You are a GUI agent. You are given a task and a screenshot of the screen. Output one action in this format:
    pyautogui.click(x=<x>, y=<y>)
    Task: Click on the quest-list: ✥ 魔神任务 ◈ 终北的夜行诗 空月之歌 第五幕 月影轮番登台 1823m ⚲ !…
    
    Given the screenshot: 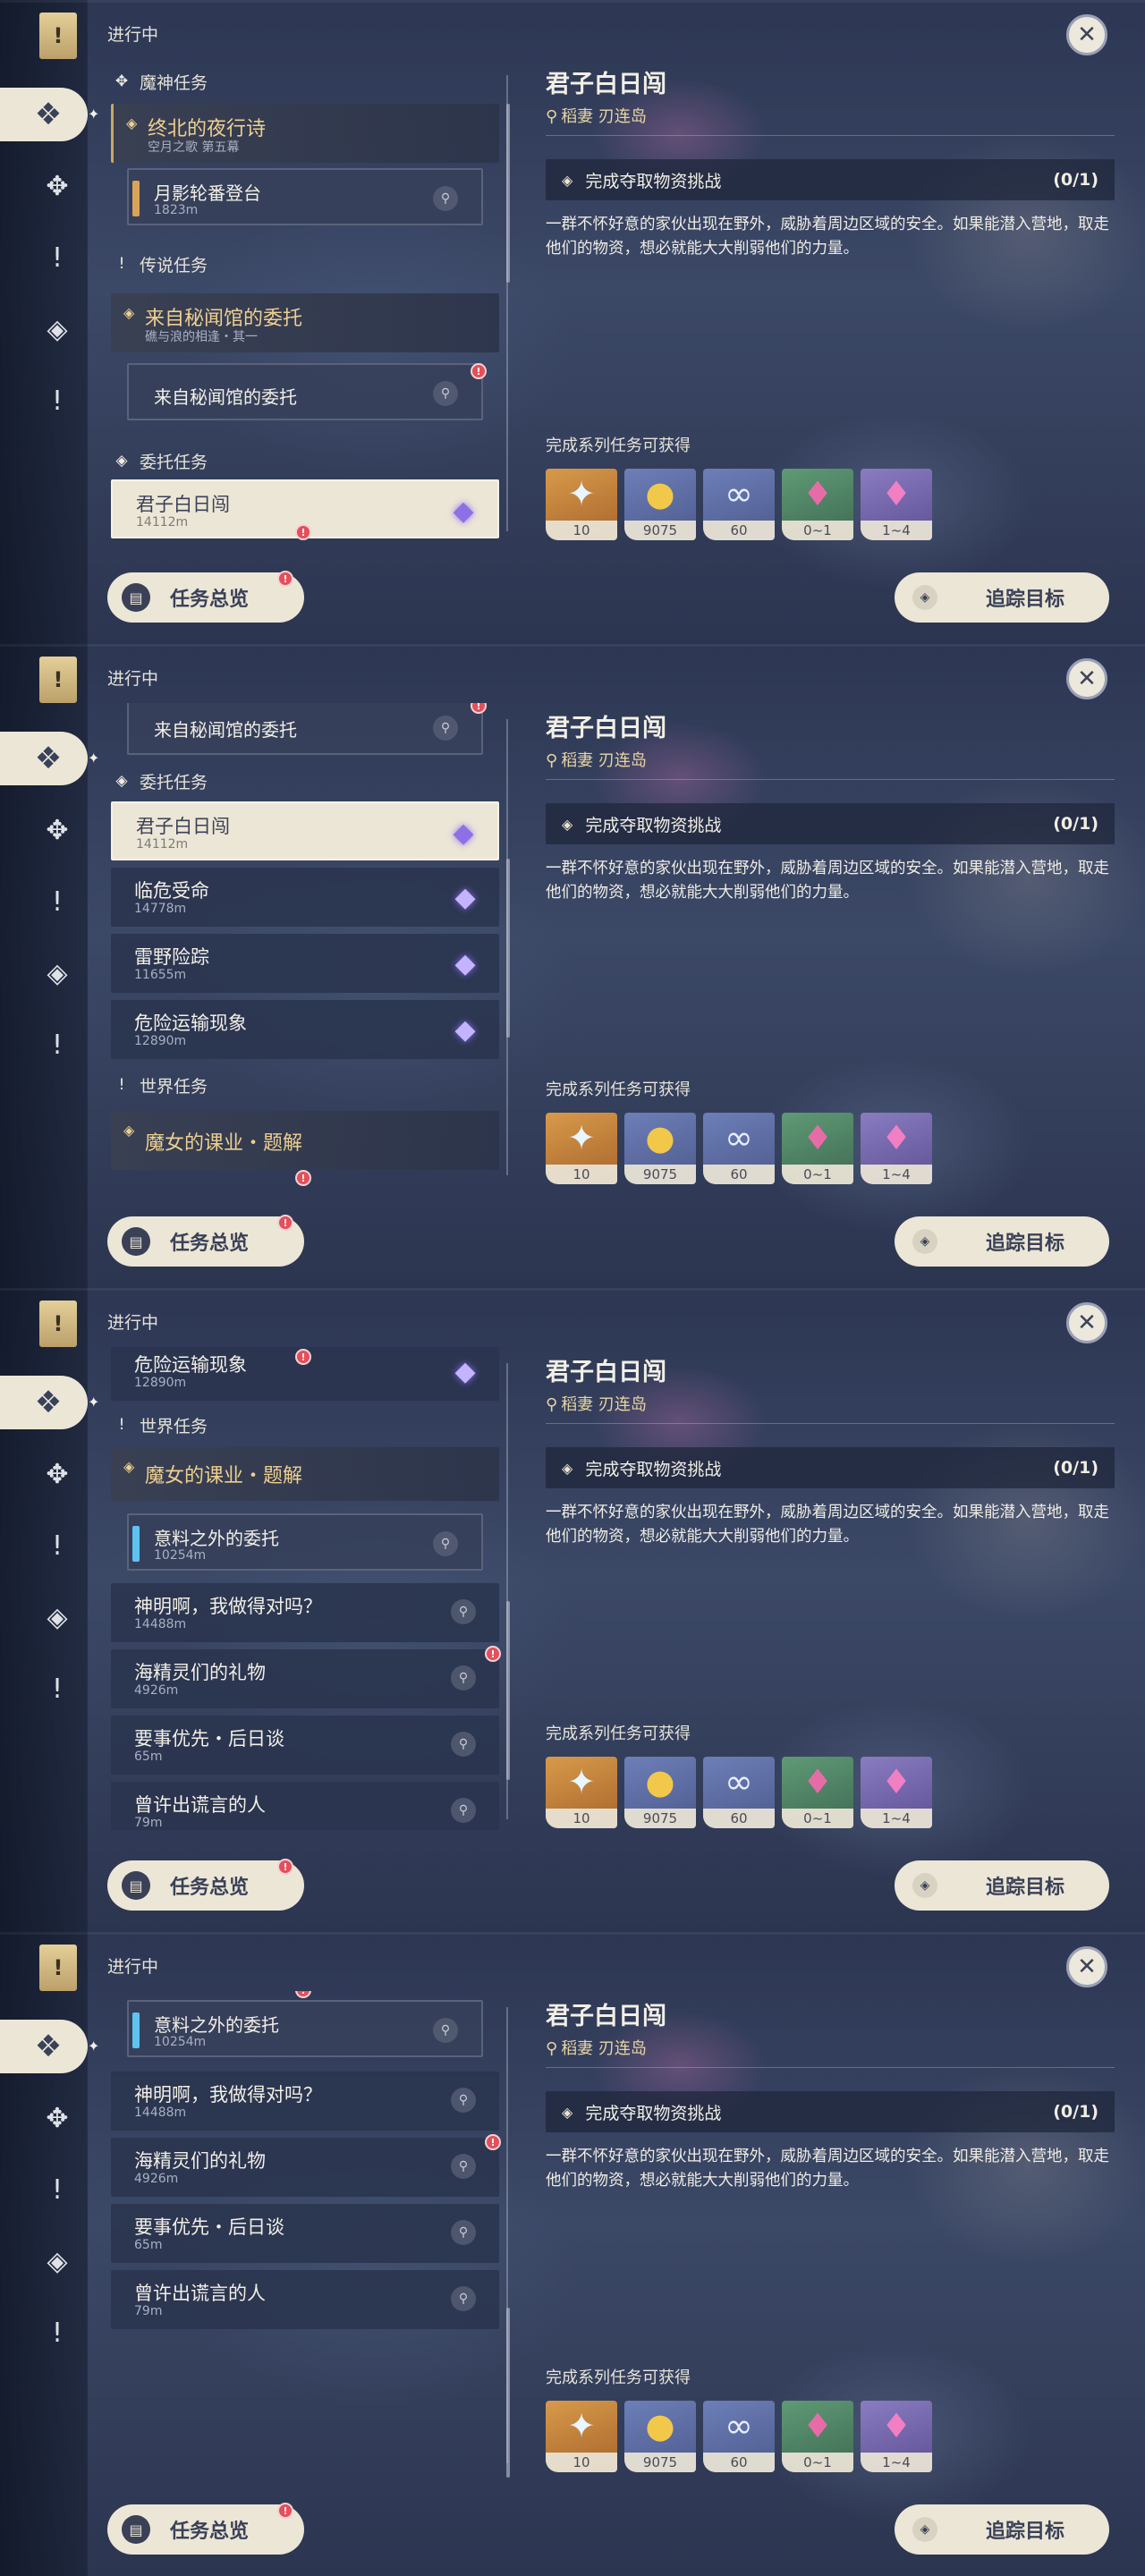 What is the action you would take?
    pyautogui.click(x=304, y=300)
    